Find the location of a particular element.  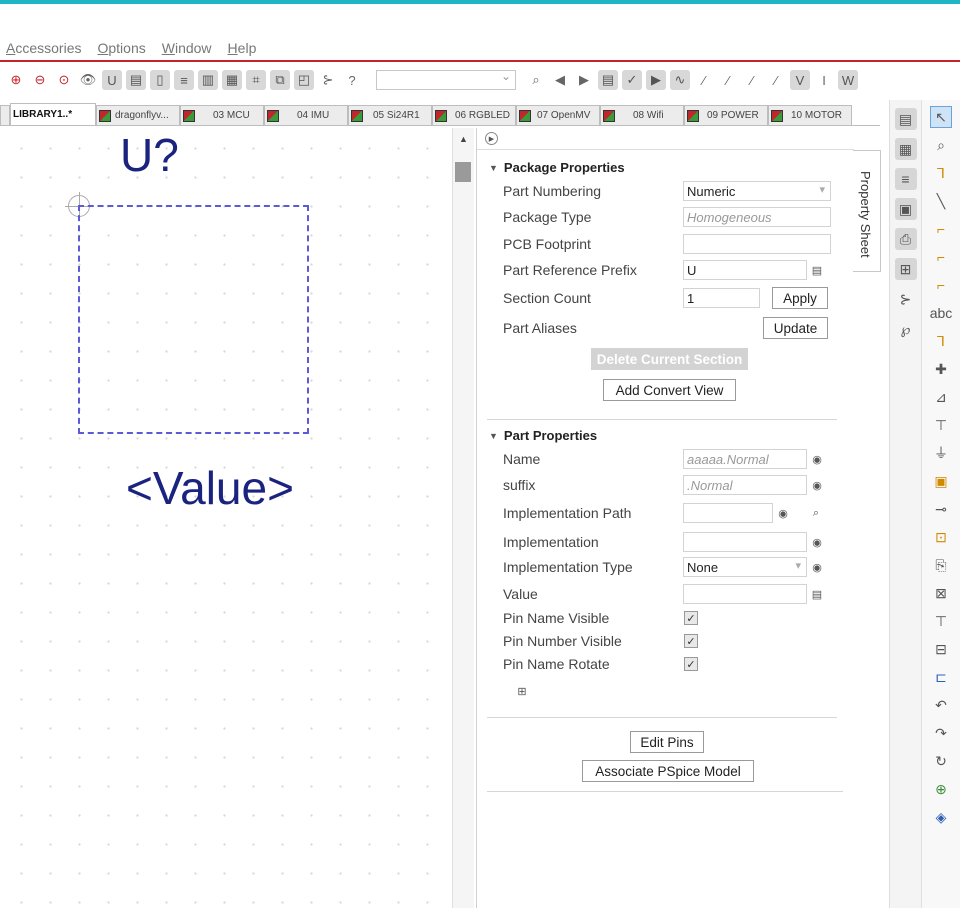

scroll-up-icon: ▲ is located at coordinates (463, 139).